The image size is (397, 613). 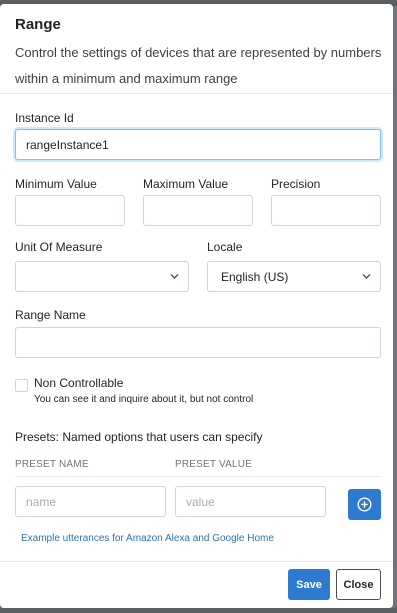 What do you see at coordinates (309, 584) in the screenshot?
I see `save-button: Save` at bounding box center [309, 584].